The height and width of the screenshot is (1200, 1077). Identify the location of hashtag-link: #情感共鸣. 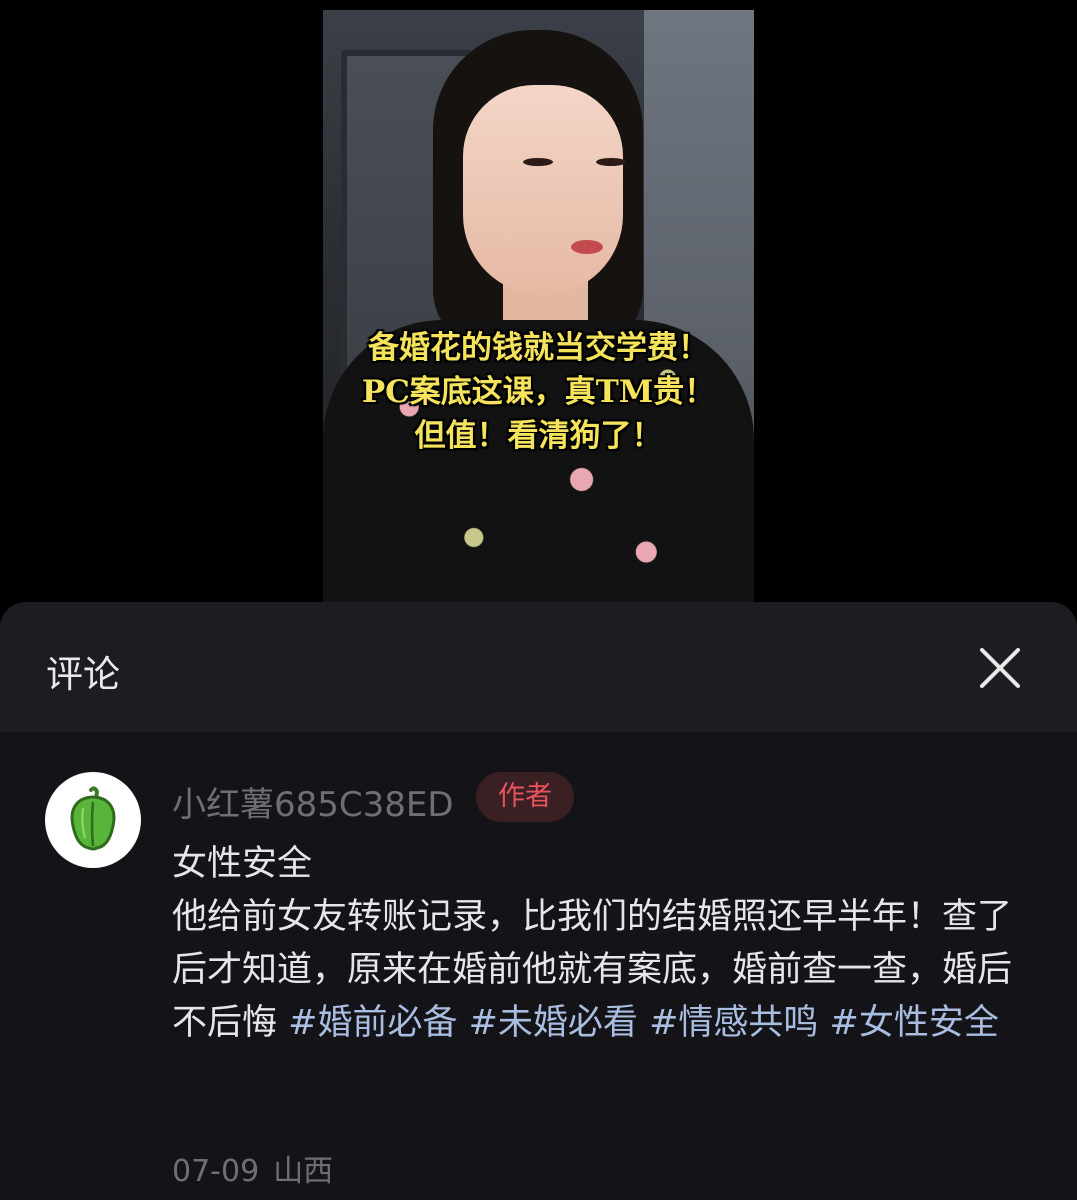
(733, 1023).